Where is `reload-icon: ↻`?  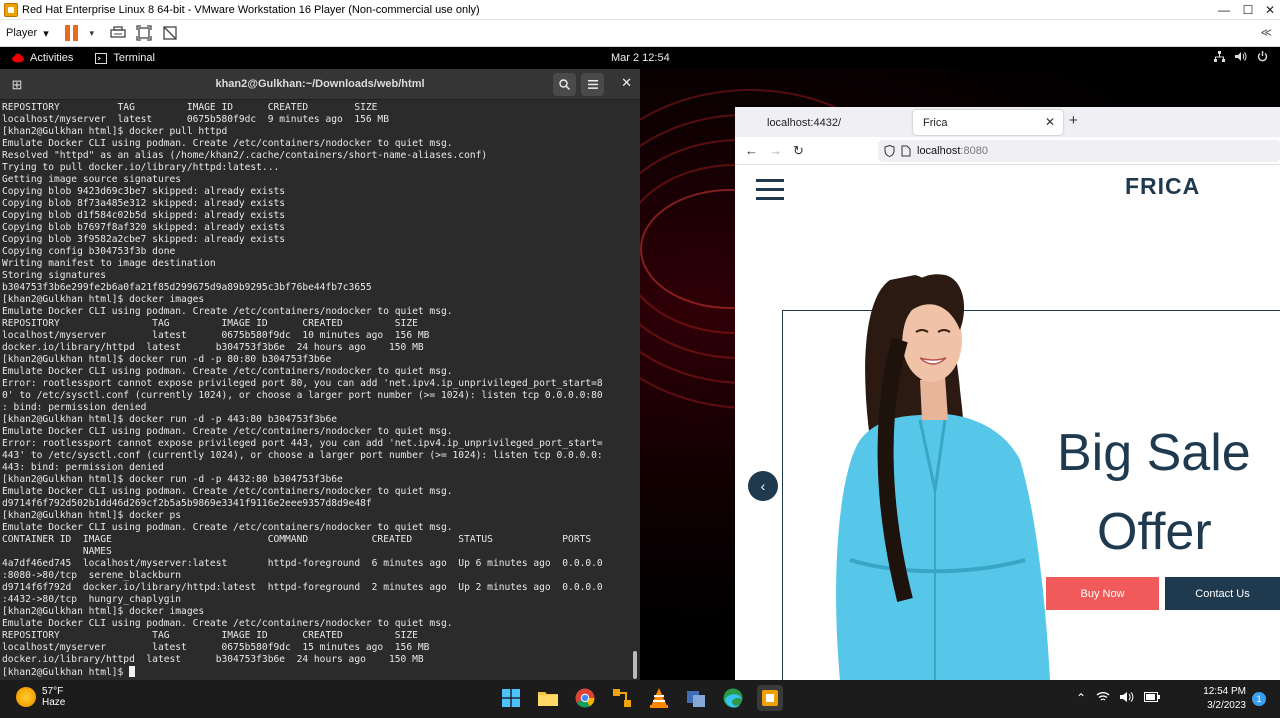
reload-icon: ↻ is located at coordinates (798, 151).